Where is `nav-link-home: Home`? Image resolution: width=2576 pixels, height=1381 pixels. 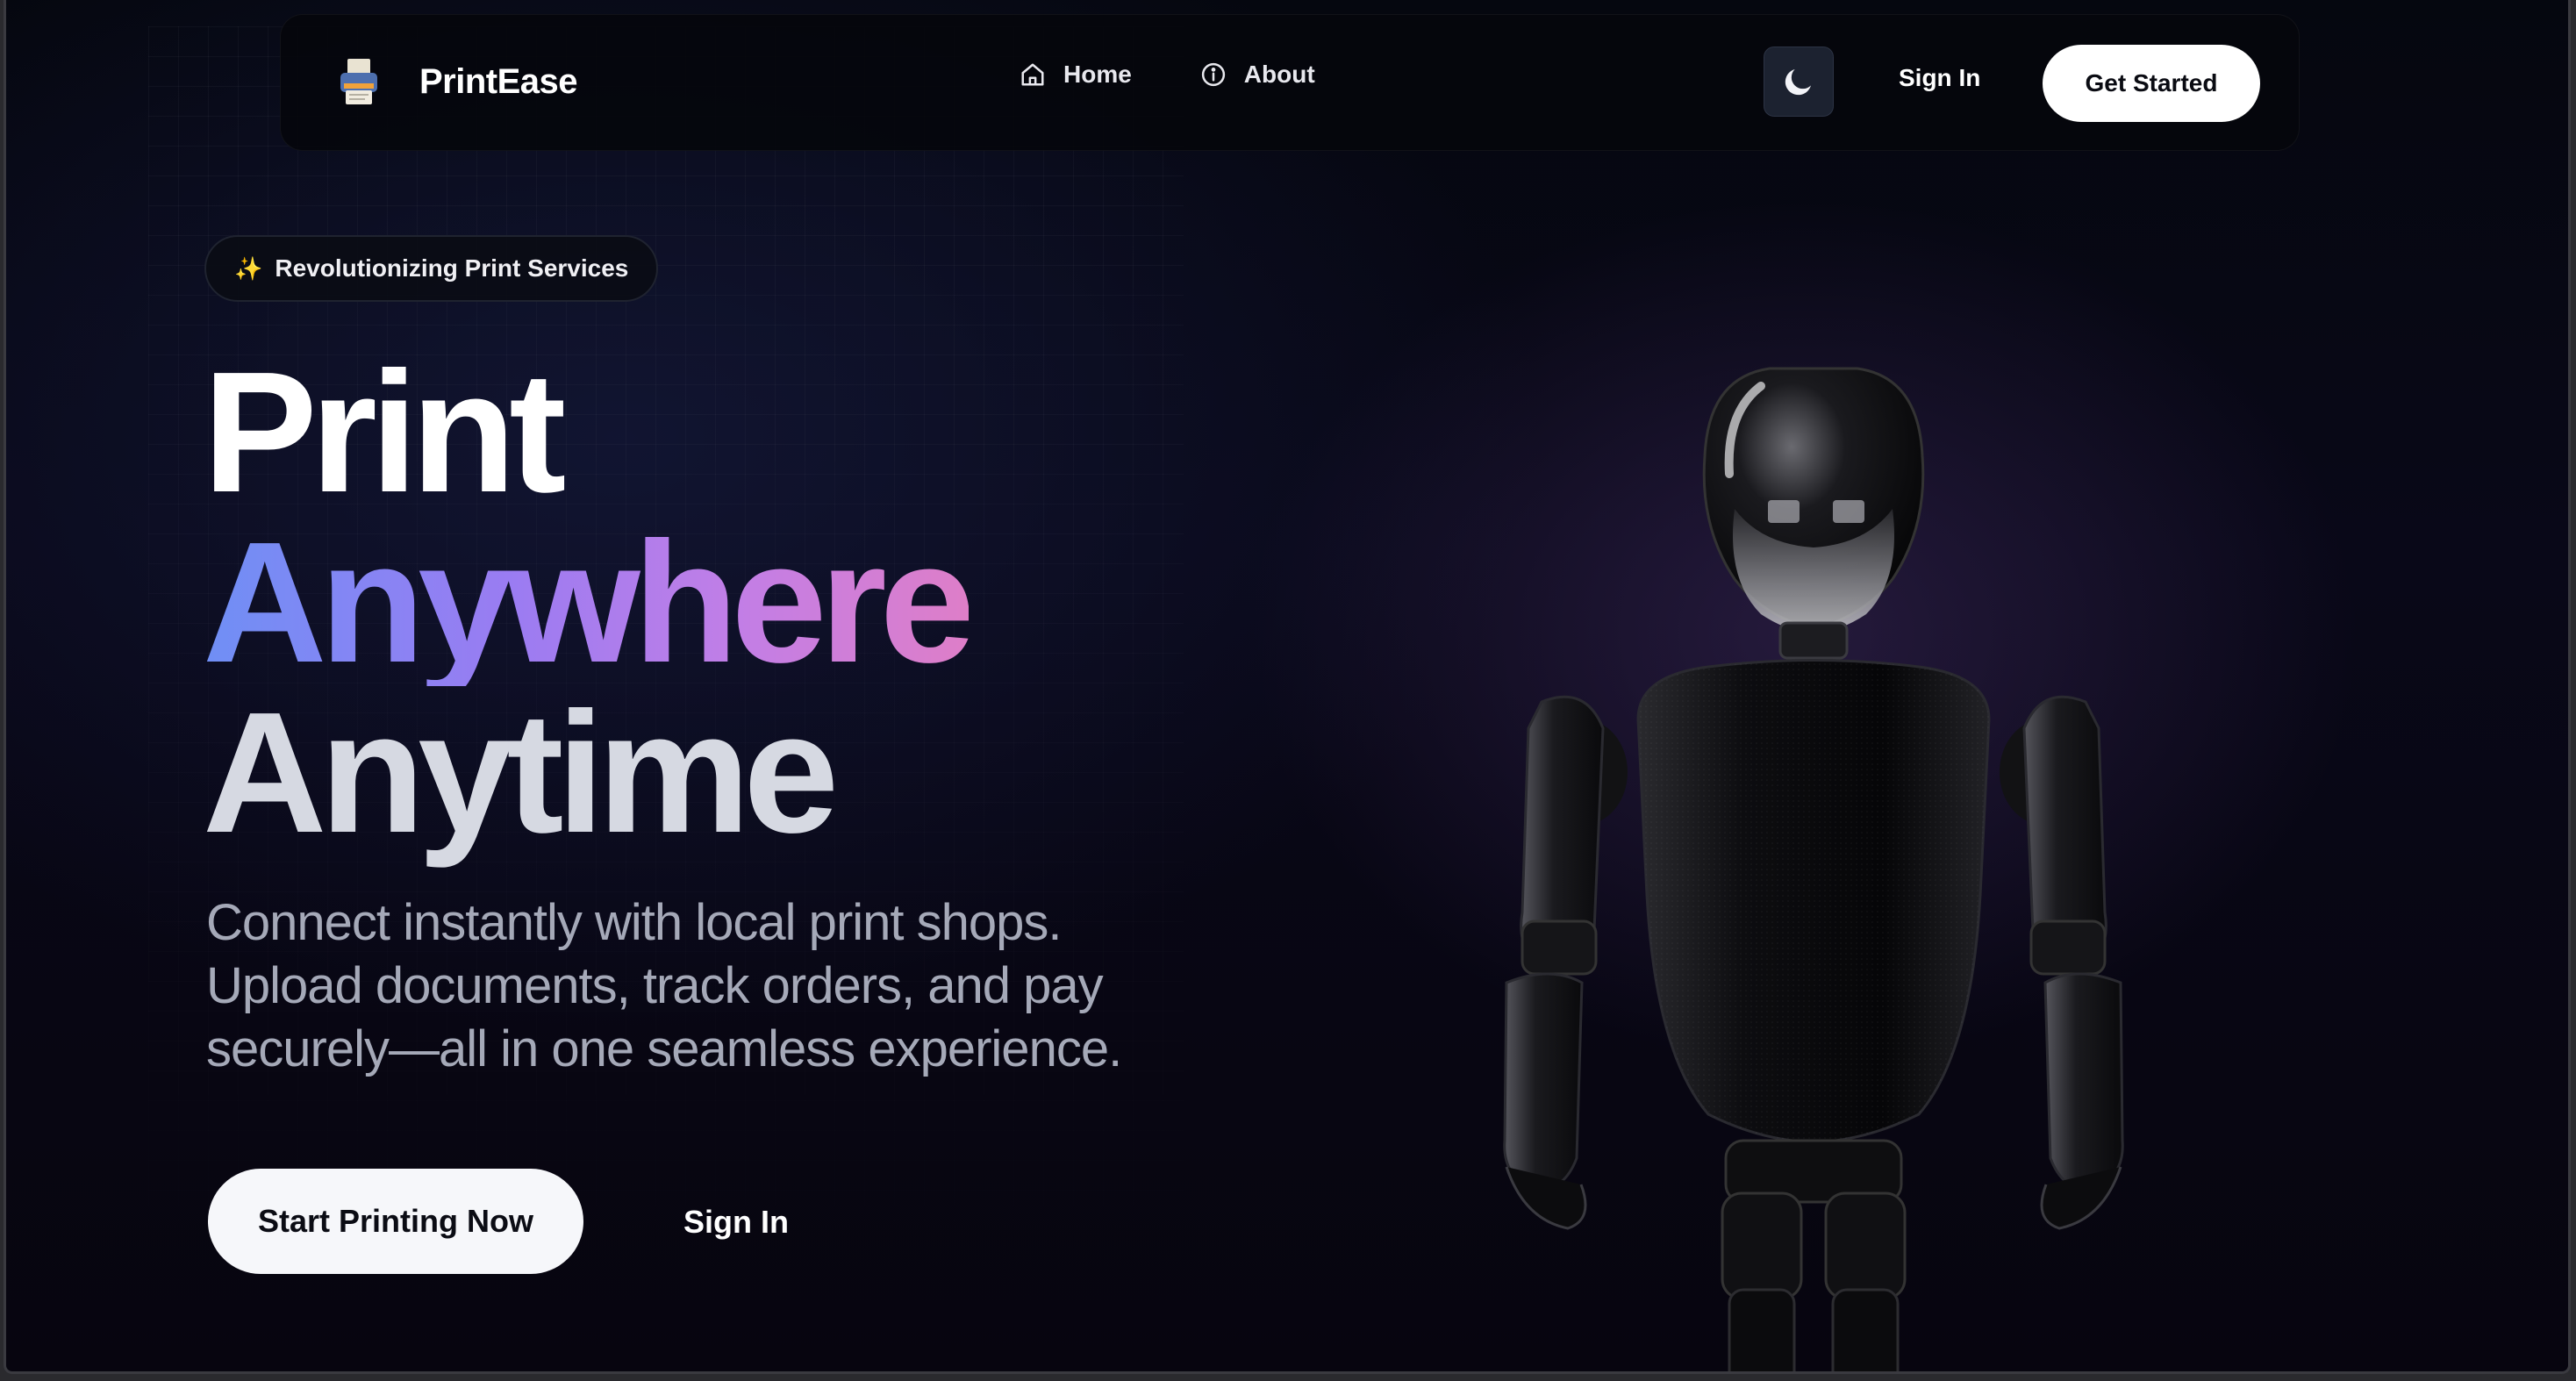
nav-link-home: Home is located at coordinates (1076, 75).